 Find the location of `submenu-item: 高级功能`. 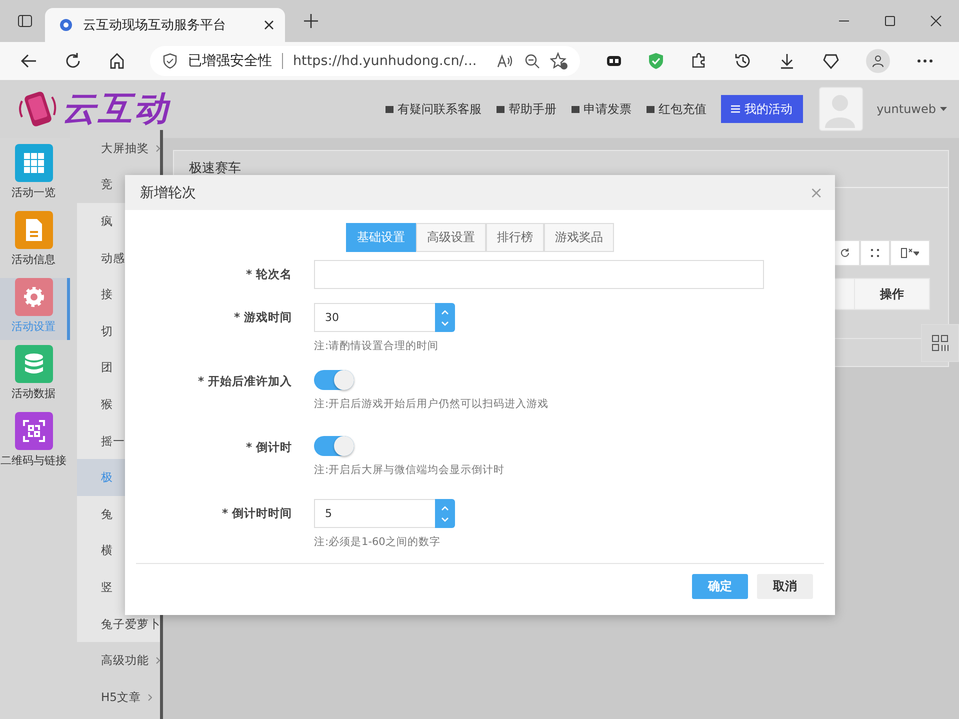

submenu-item: 高级功能 is located at coordinates (125, 660).